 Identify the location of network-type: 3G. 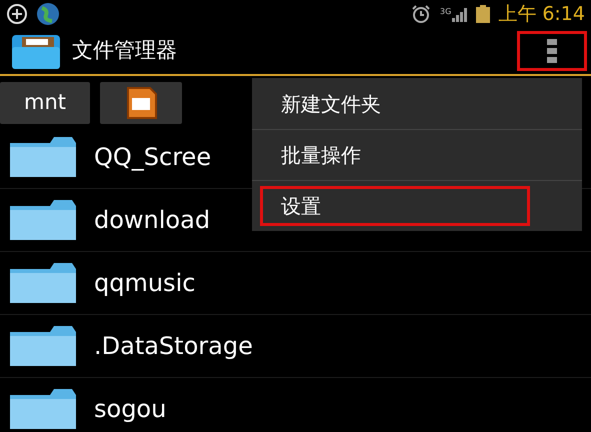
(446, 12).